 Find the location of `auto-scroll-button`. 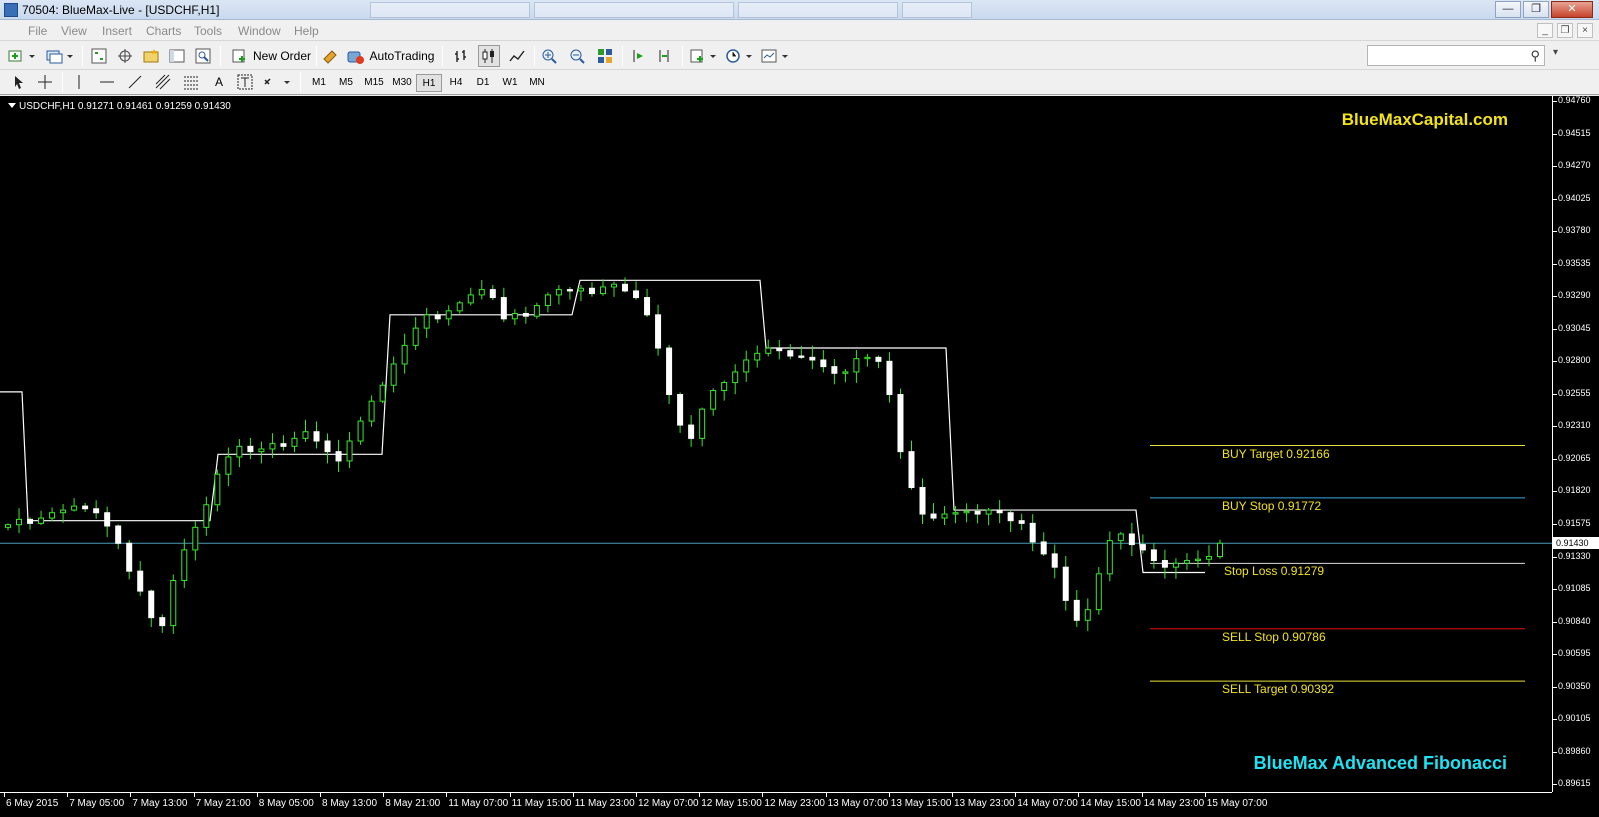

auto-scroll-button is located at coordinates (639, 56).